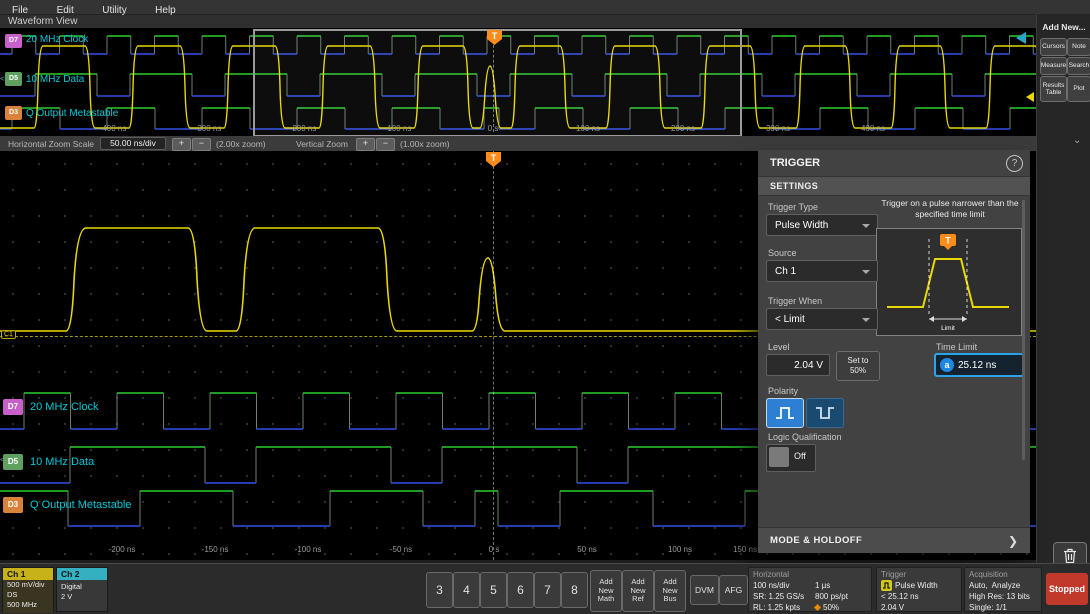  I want to click on add-search-button: Search, so click(1078, 66).